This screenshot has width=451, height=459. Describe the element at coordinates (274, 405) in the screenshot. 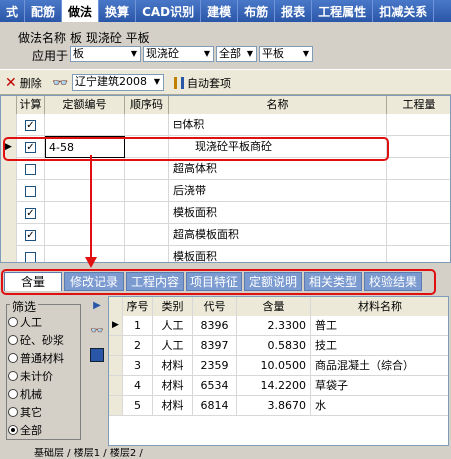

I see `mat-amount-cell: 3.8670` at that location.